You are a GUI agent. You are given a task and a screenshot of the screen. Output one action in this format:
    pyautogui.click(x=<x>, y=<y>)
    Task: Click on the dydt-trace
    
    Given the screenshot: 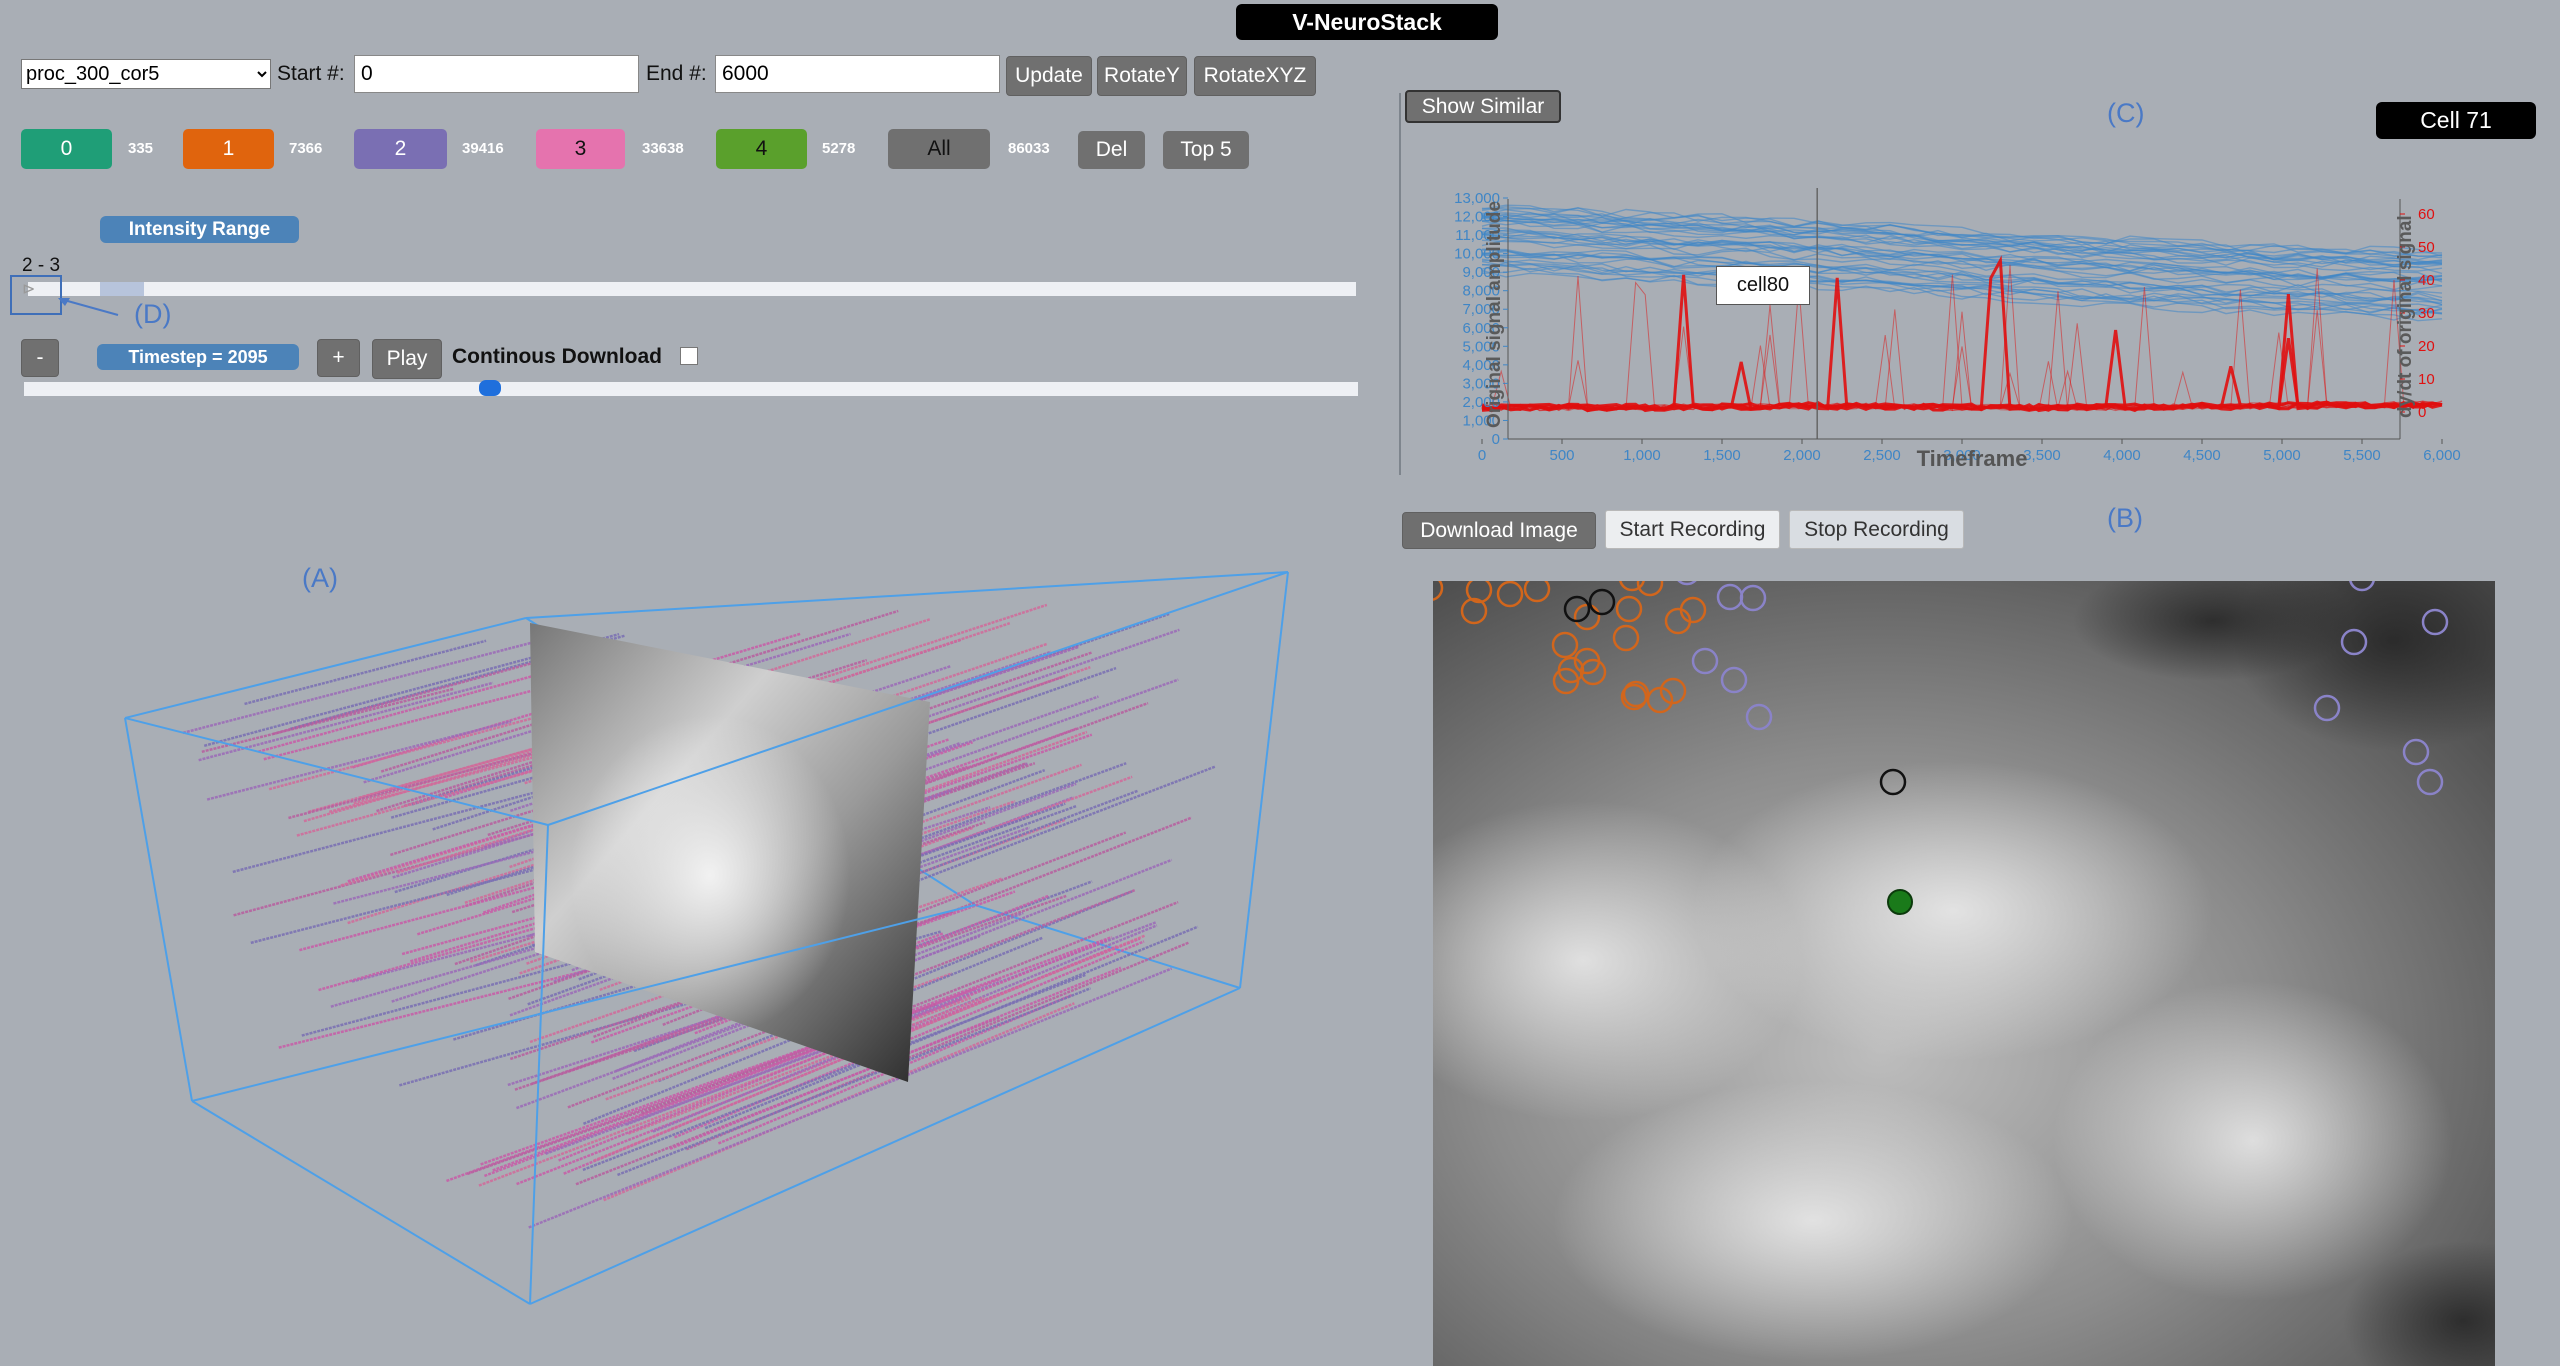 What is the action you would take?
    pyautogui.click(x=1962, y=334)
    